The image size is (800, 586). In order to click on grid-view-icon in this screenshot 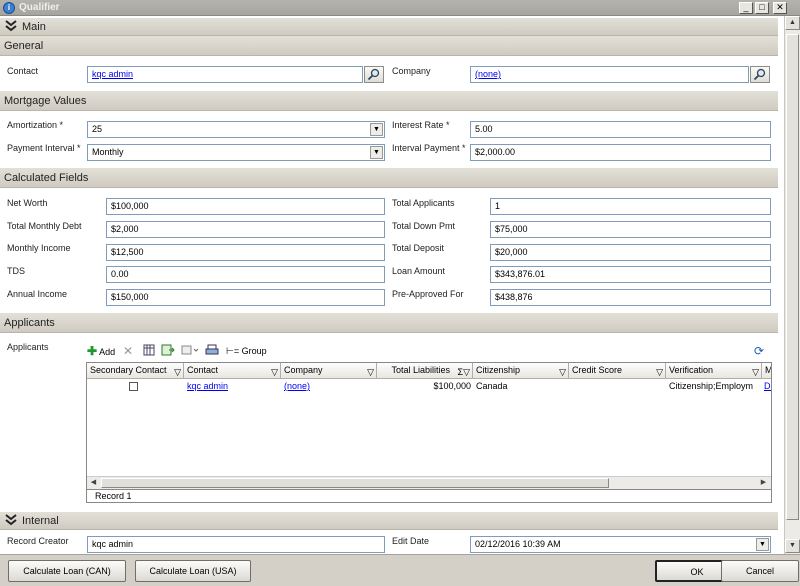, I will do `click(149, 351)`.